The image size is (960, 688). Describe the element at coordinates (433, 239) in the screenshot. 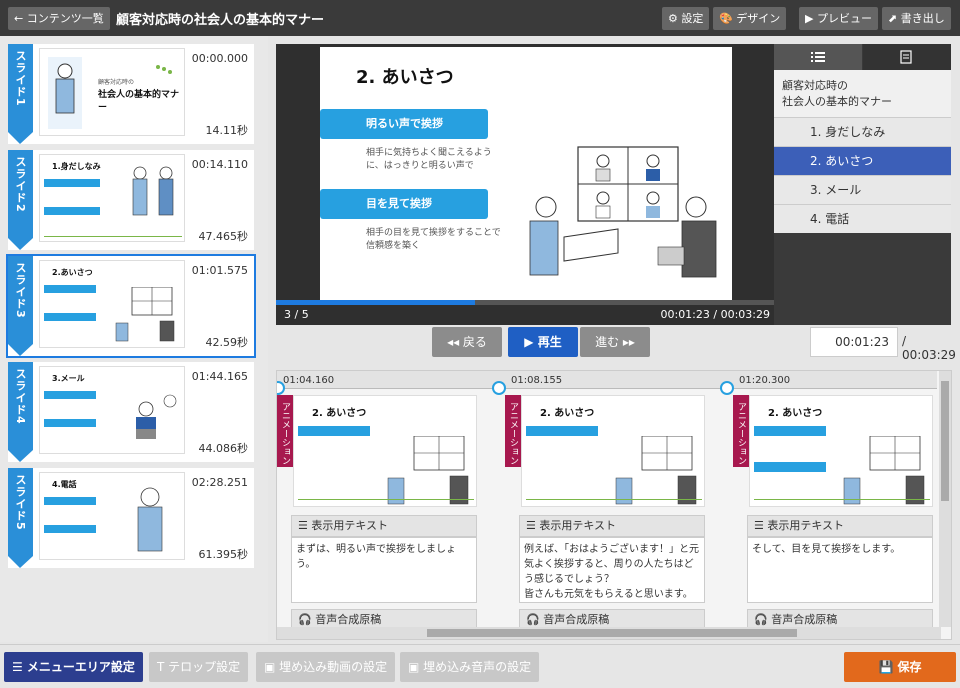

I see `point-text: 相手の目を見て挨拶をすることで信頼感を築く` at that location.